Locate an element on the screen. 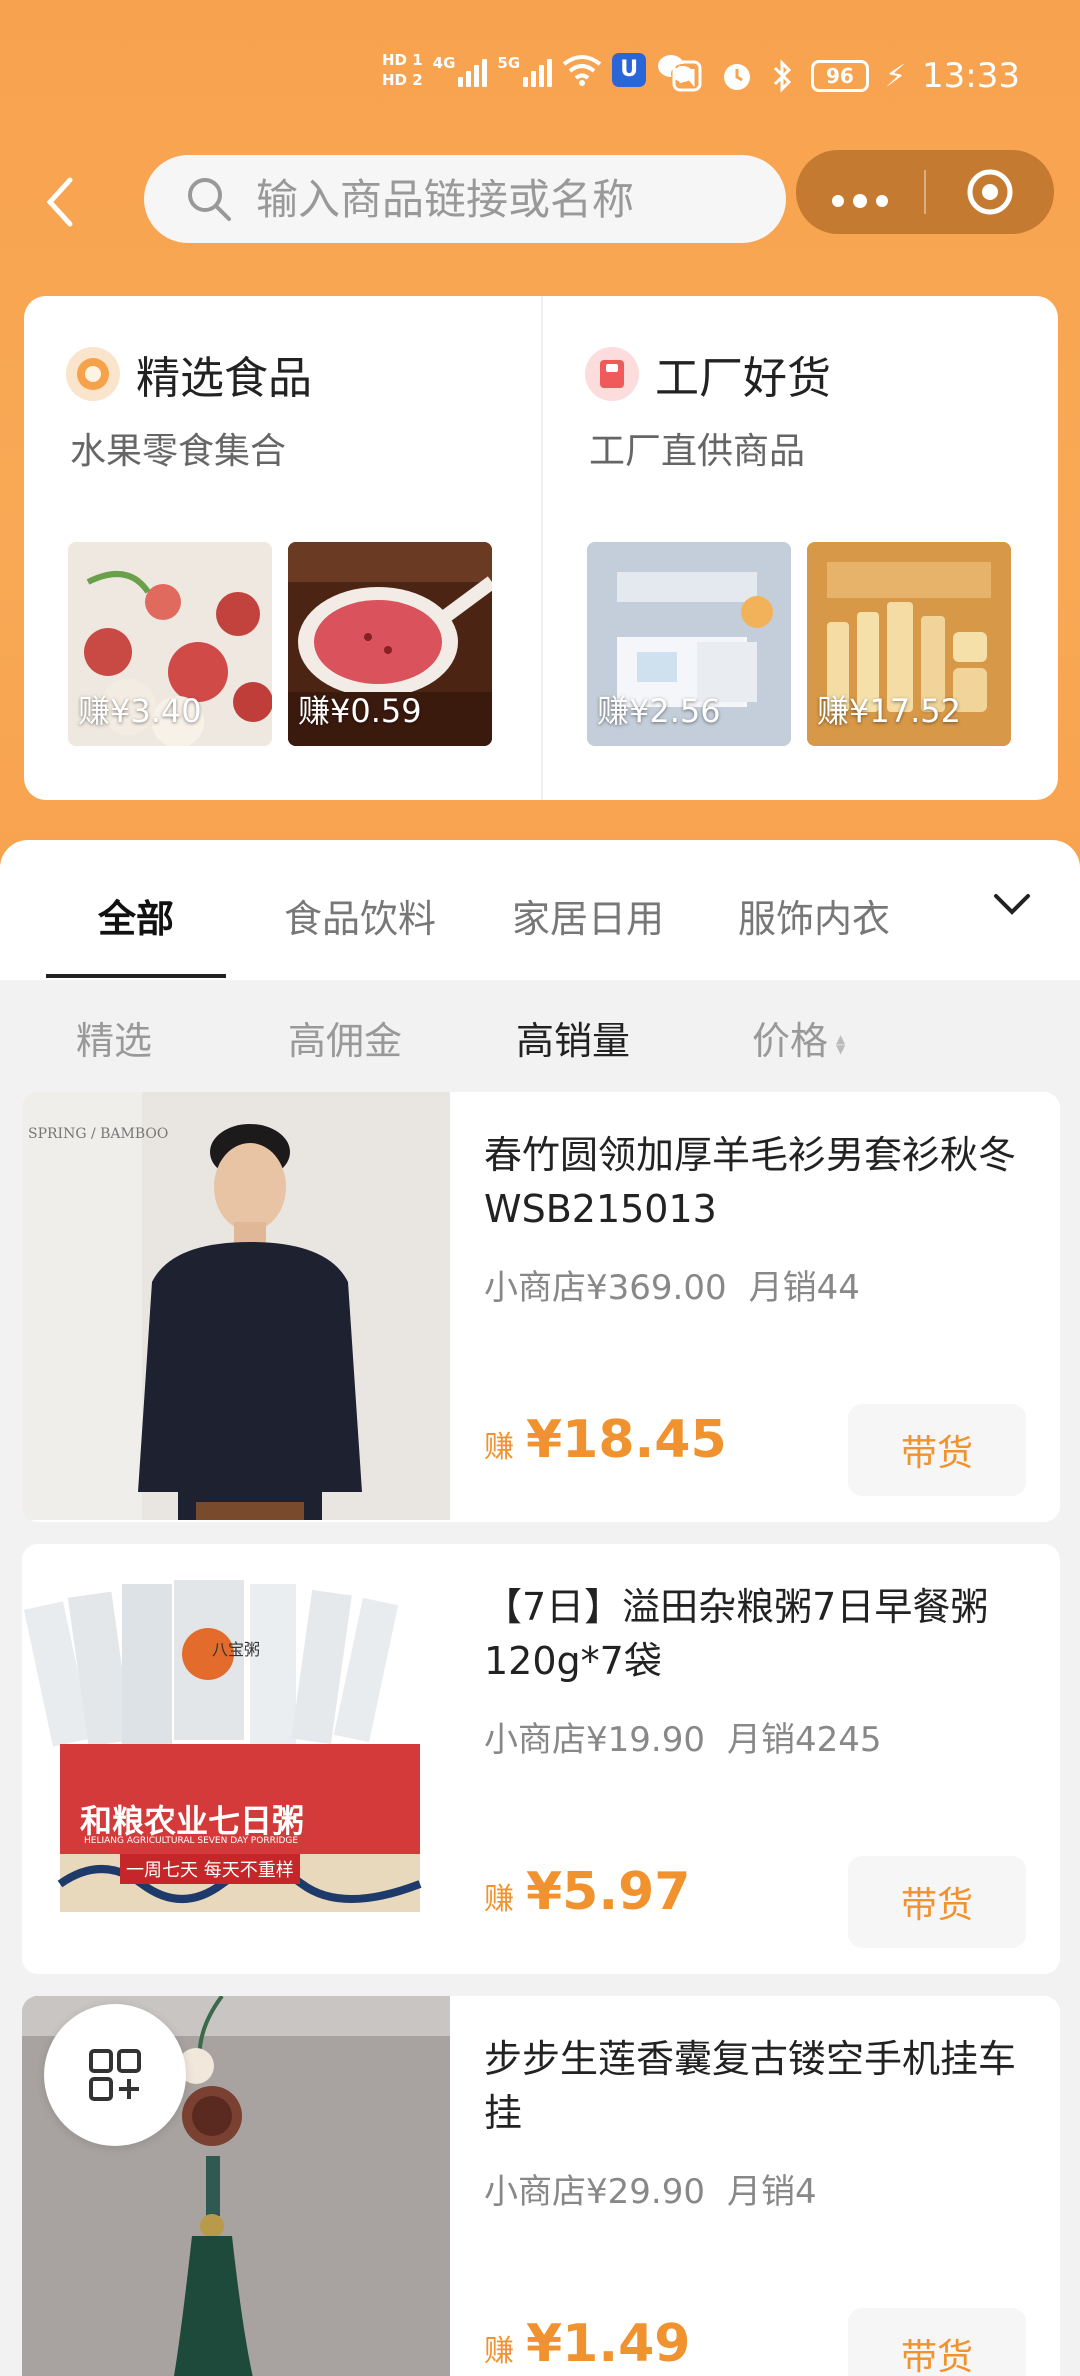 This screenshot has width=1080, height=2376. more-dots-icon is located at coordinates (860, 201).